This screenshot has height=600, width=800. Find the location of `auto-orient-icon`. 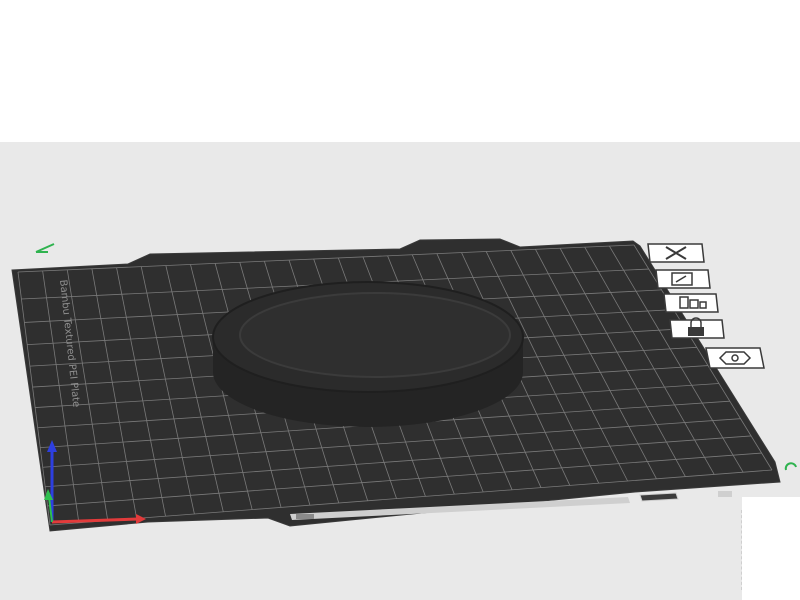

auto-orient-icon is located at coordinates (683, 279).